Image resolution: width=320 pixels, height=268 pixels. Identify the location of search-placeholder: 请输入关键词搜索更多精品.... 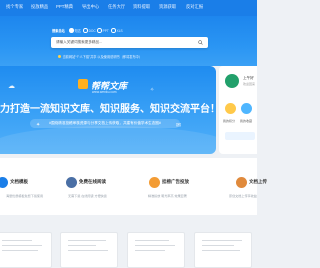
(79, 42).